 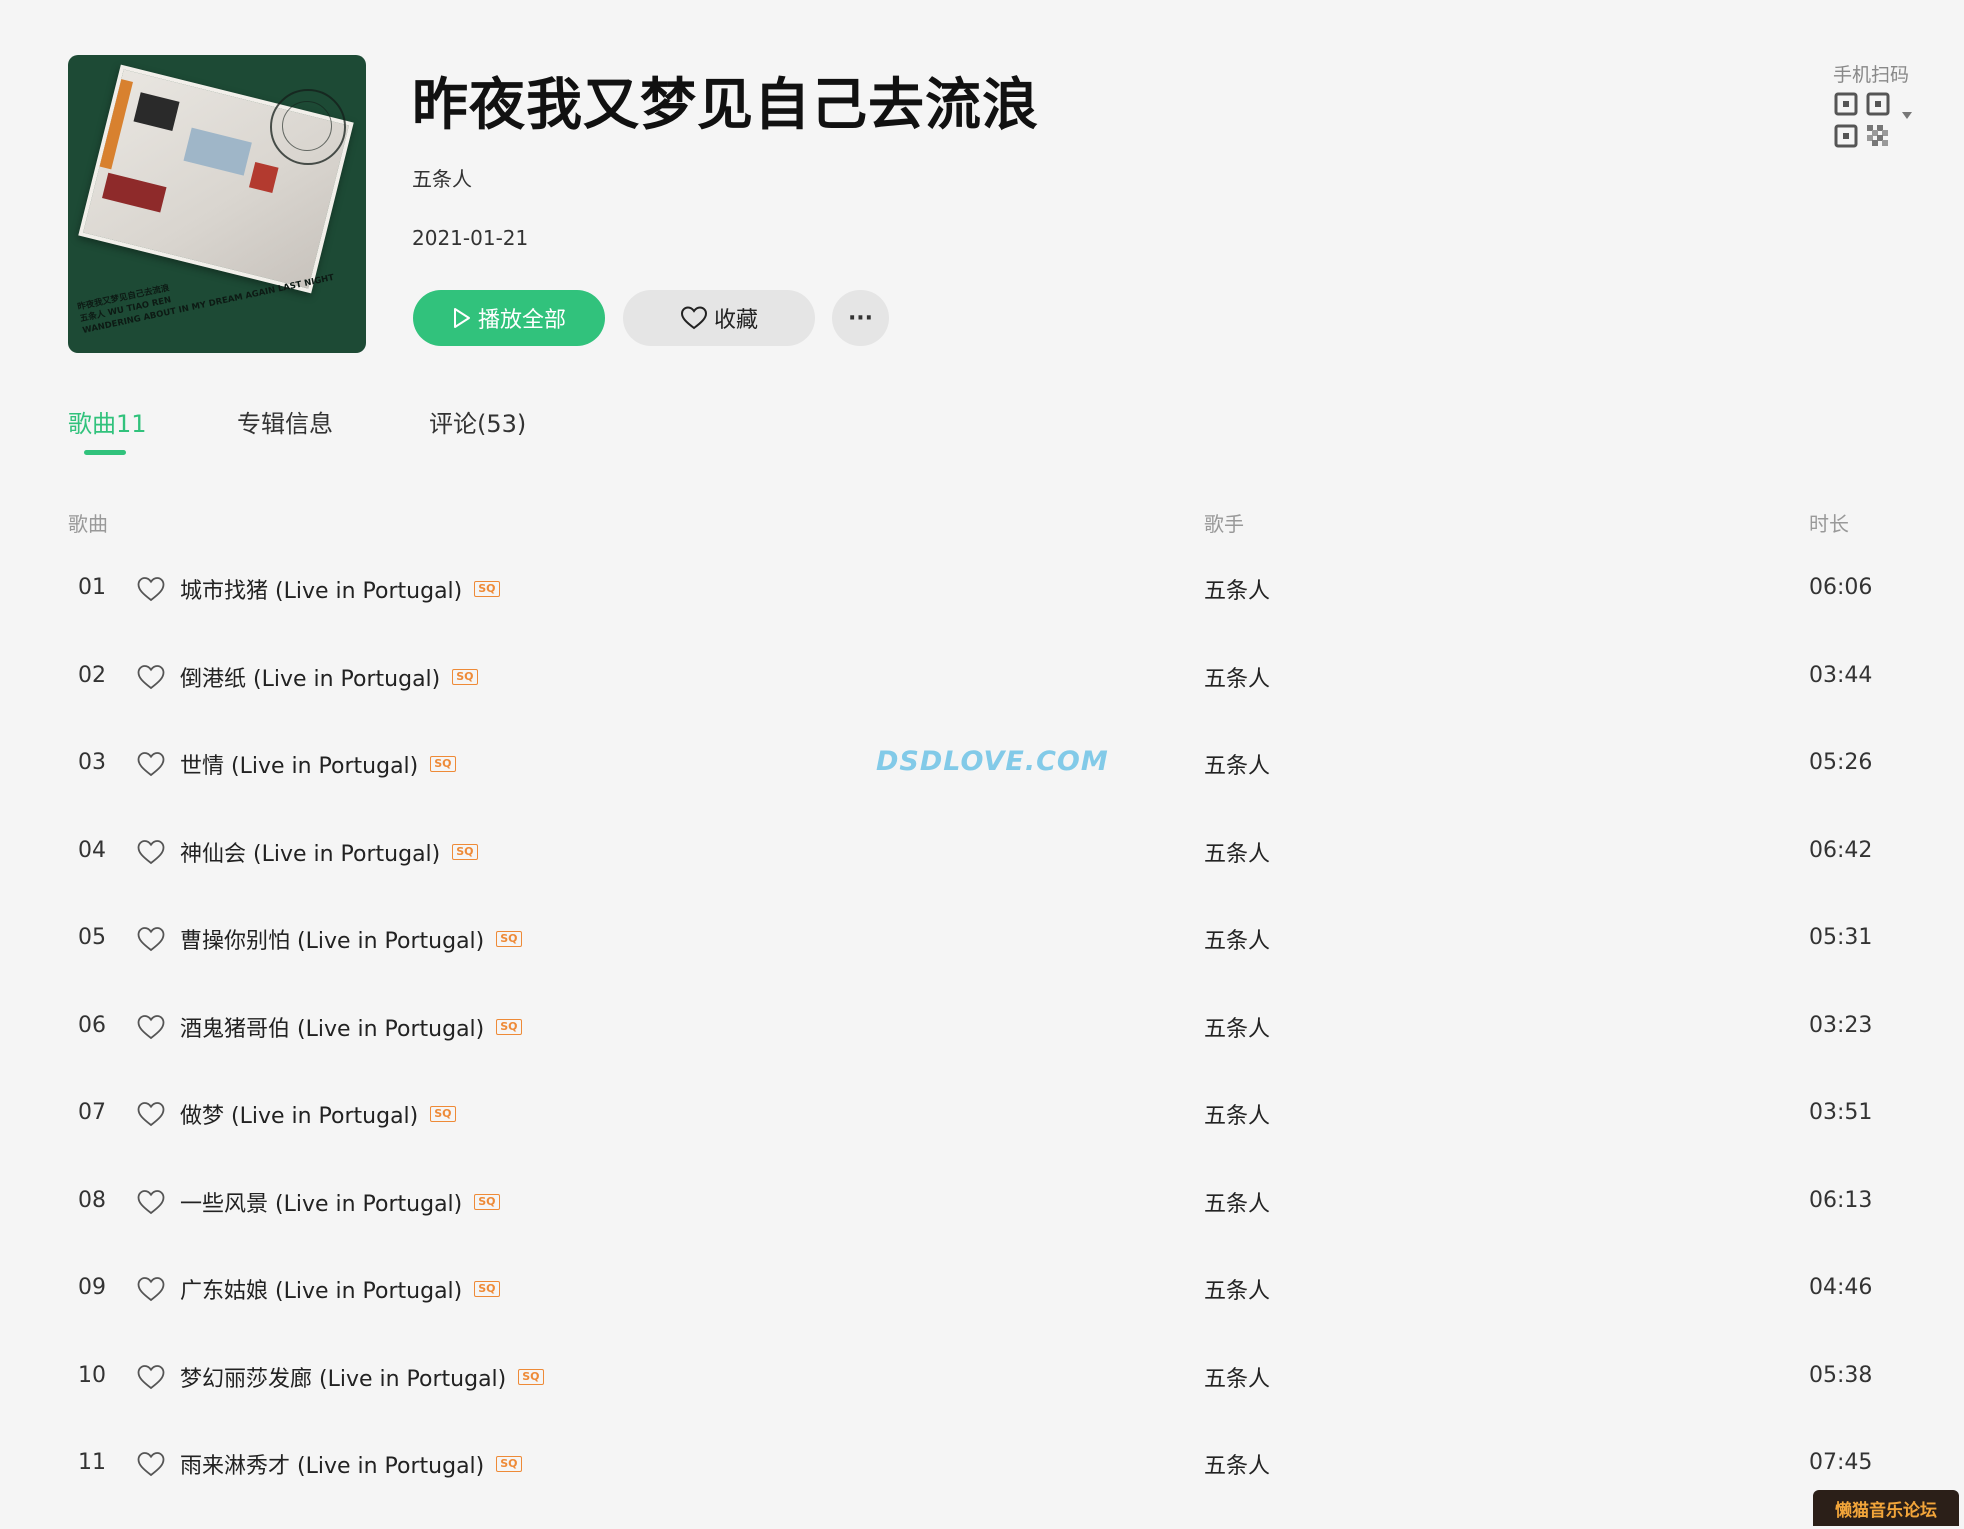 What do you see at coordinates (982, 1297) in the screenshot?
I see `track-row: 09 广东姑娘 (Live in Portugal) SQ 五条人 04:46` at bounding box center [982, 1297].